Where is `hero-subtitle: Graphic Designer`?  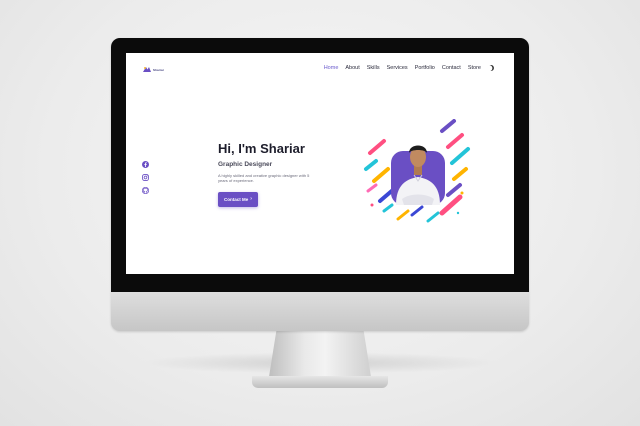 hero-subtitle: Graphic Designer is located at coordinates (245, 164).